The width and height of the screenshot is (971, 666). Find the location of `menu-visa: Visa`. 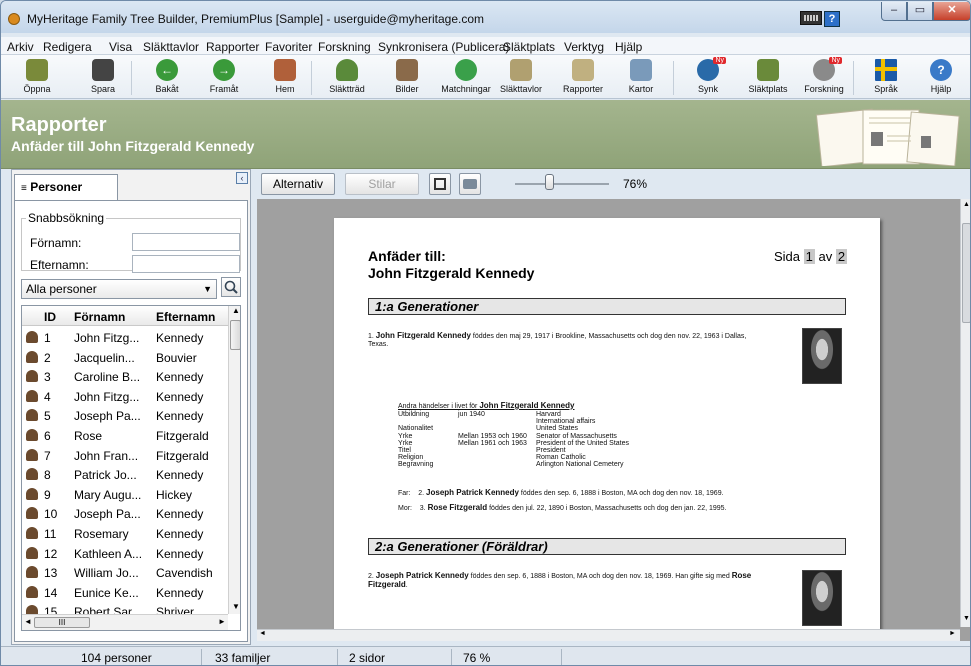

menu-visa: Visa is located at coordinates (120, 47).